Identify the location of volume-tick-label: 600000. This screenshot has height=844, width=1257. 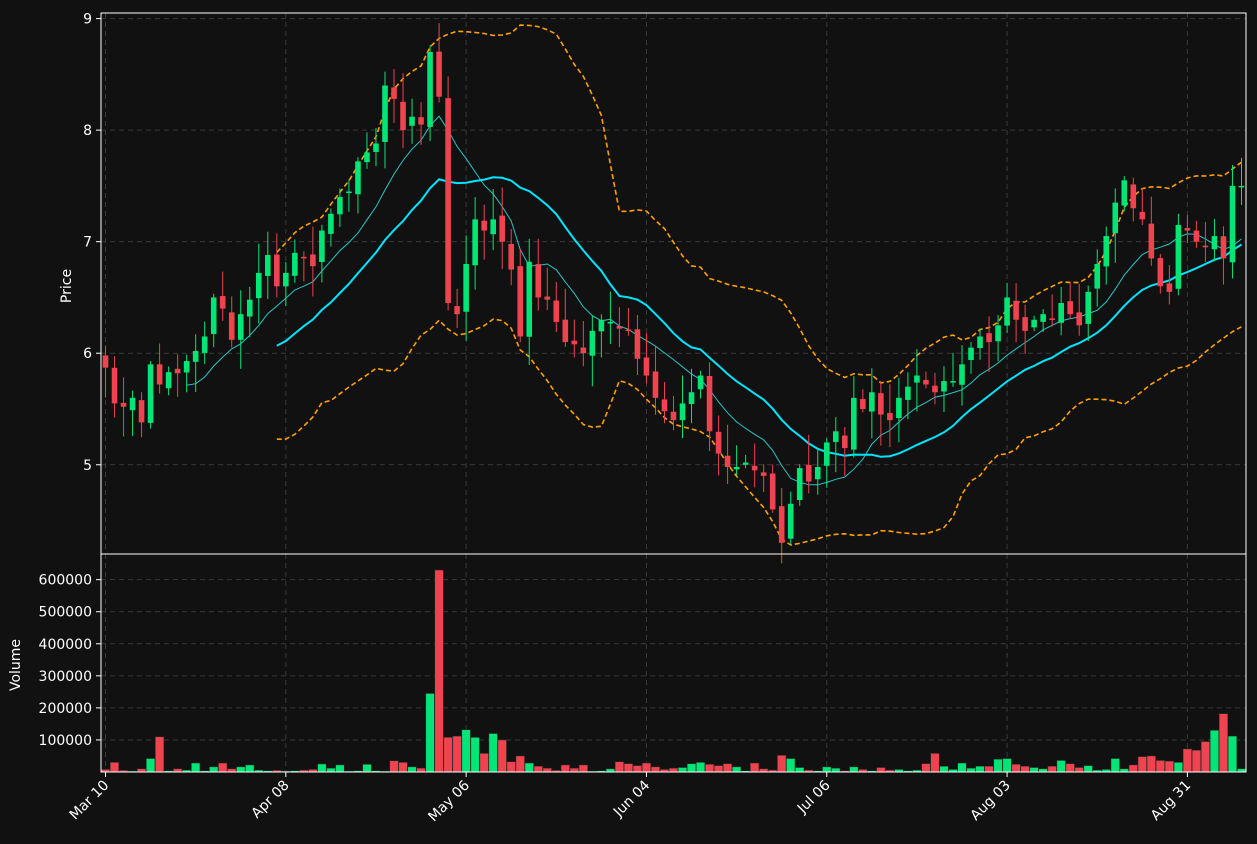
(65, 581).